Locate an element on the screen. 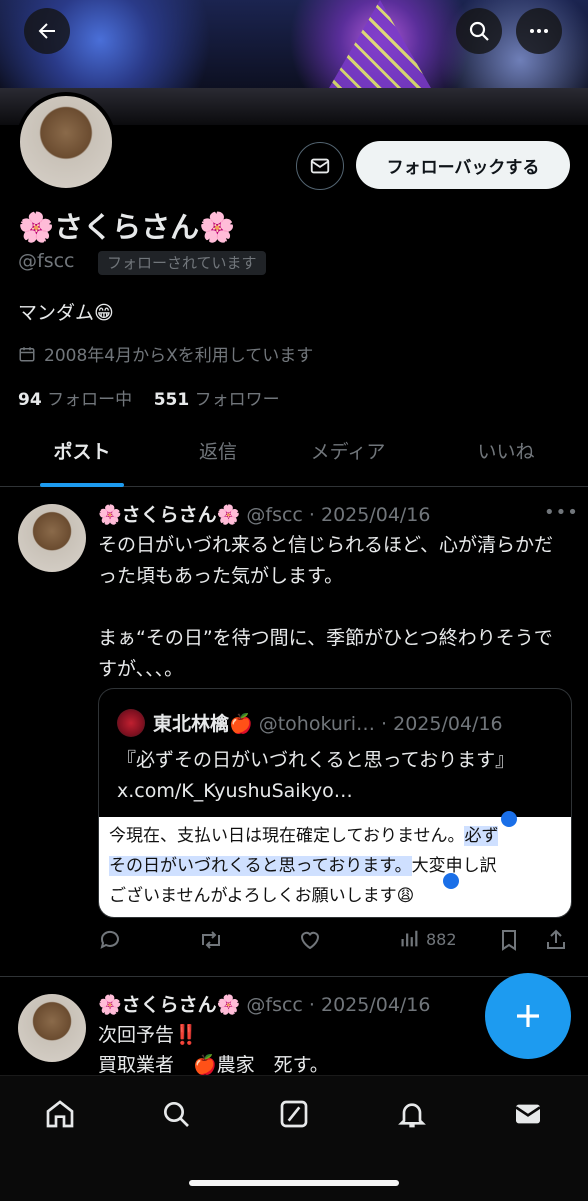 Image resolution: width=588 pixels, height=1201 pixels. selection-handle-start is located at coordinates (509, 819).